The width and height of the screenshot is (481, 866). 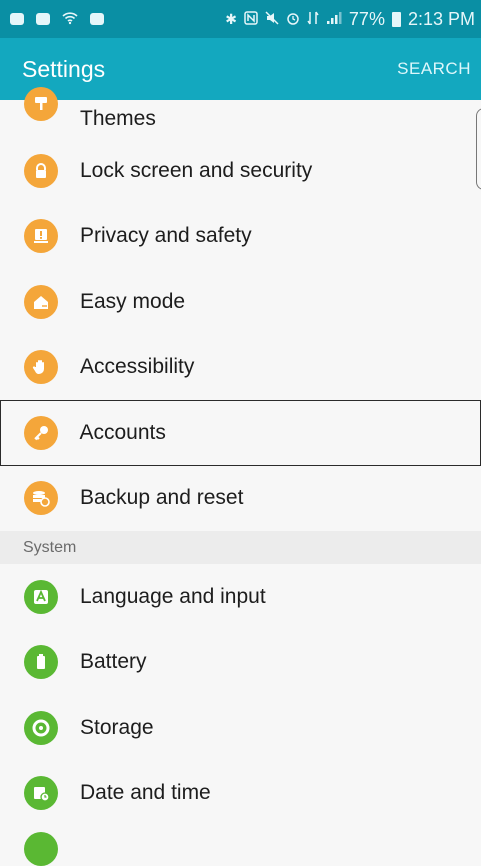 What do you see at coordinates (41, 498) in the screenshot?
I see `backup-icon` at bounding box center [41, 498].